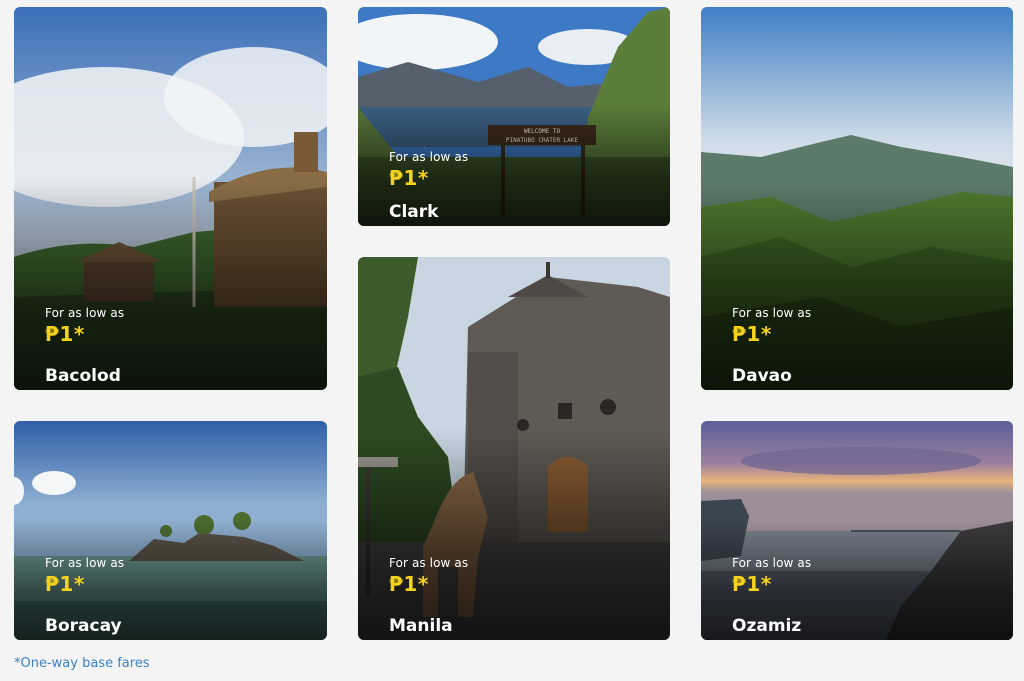  Describe the element at coordinates (170, 530) in the screenshot. I see `destination-card-boracay: For as low as ₱1* Boracay` at that location.